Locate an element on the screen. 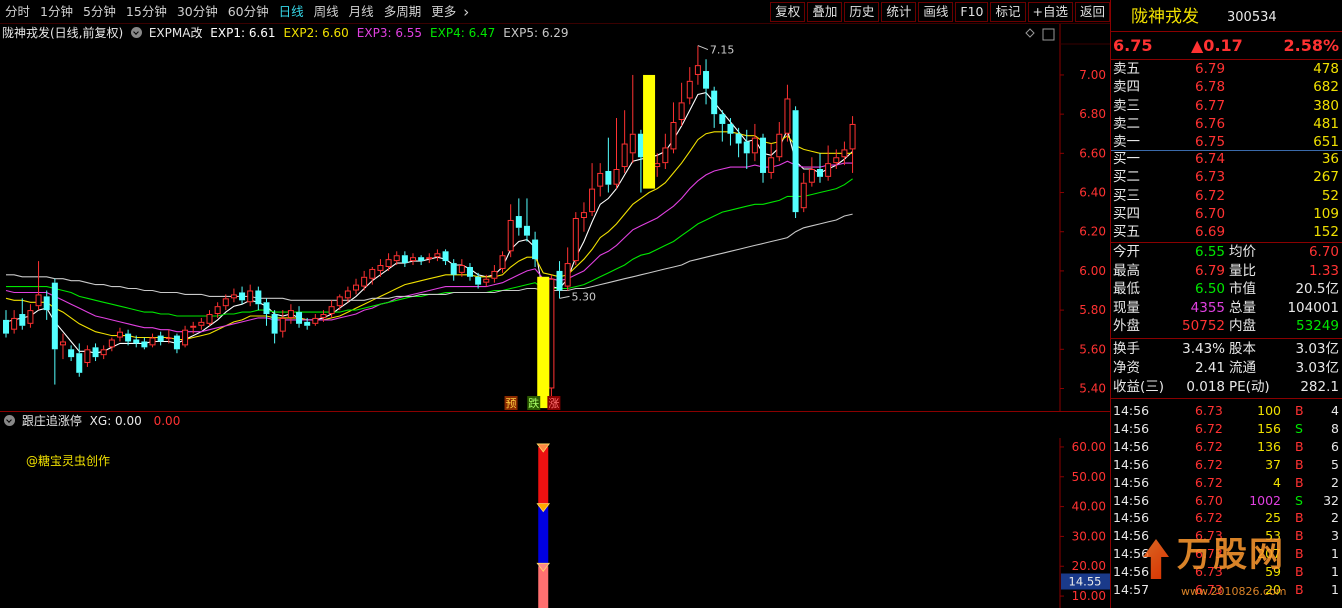 This screenshot has width=1342, height=608. stat-label: 最高 is located at coordinates (1126, 270).